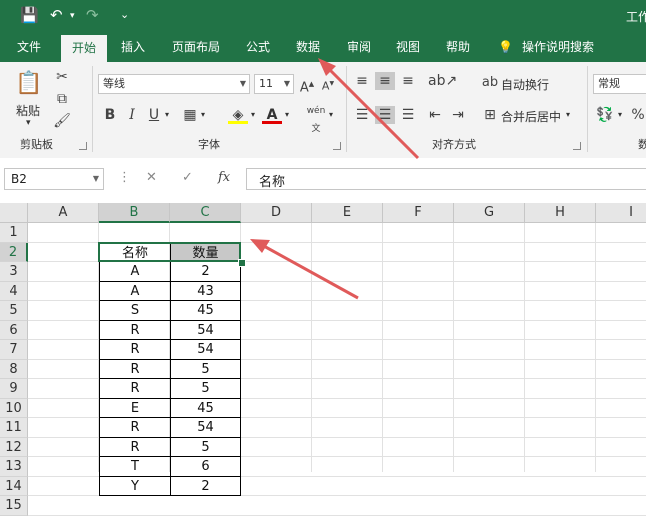 The height and width of the screenshot is (516, 646). I want to click on row-header-14: 14, so click(14, 486).